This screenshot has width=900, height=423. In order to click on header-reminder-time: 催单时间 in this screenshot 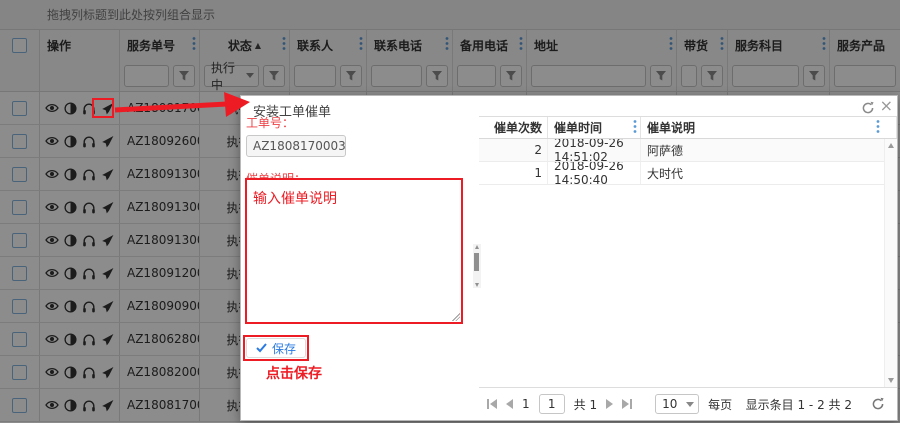, I will do `click(594, 127)`.